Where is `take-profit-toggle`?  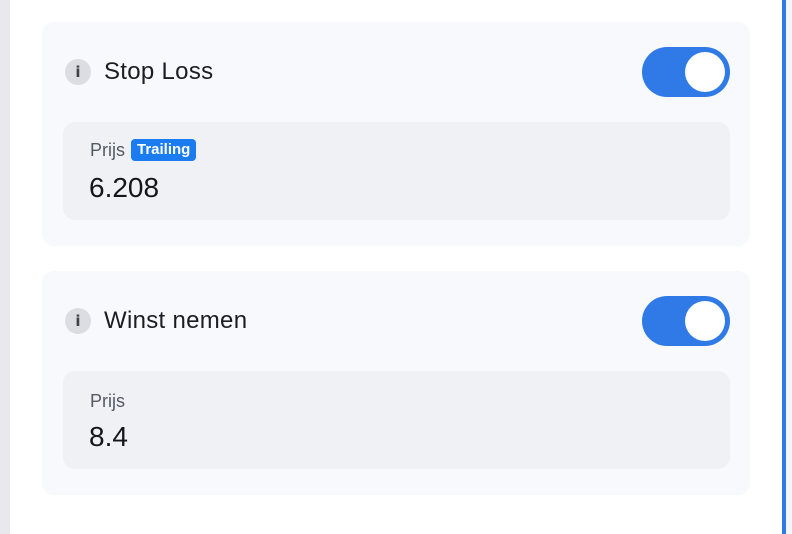 take-profit-toggle is located at coordinates (686, 321).